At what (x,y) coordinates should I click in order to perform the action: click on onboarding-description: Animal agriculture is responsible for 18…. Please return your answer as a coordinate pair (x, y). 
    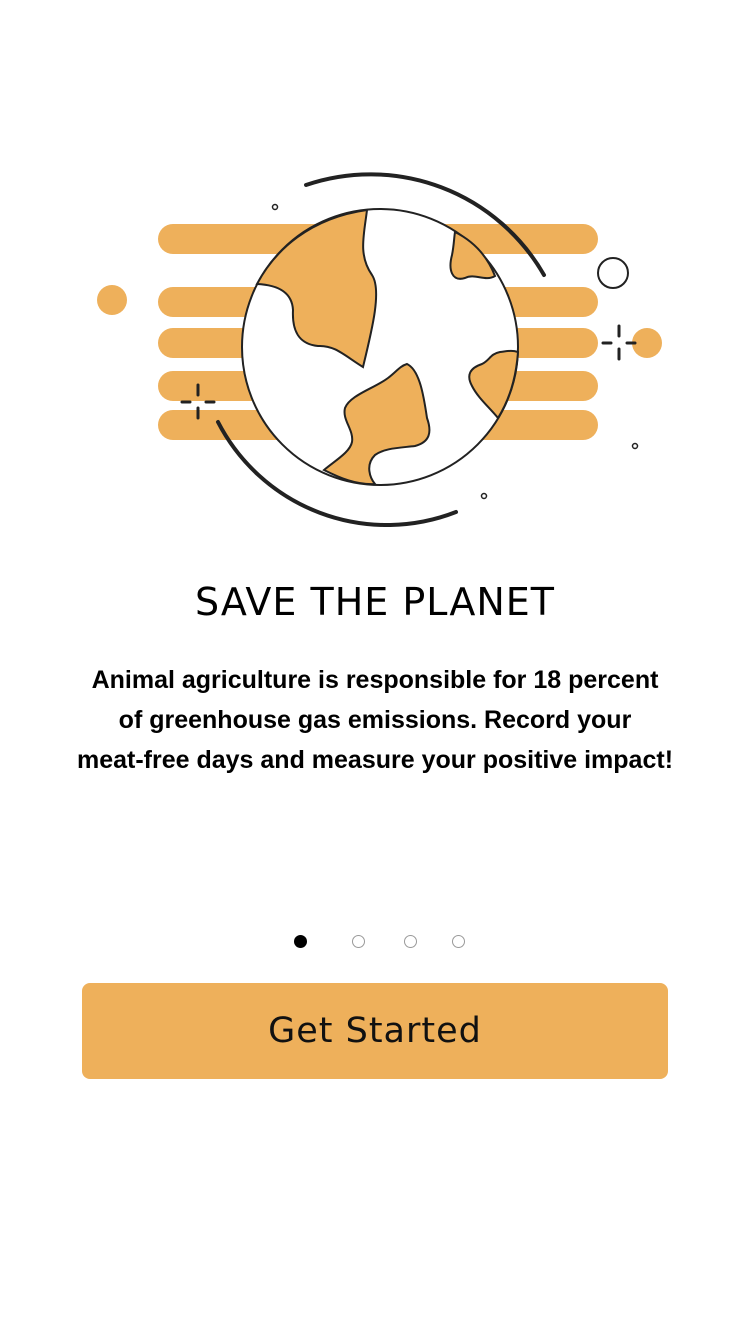
    Looking at the image, I should click on (375, 720).